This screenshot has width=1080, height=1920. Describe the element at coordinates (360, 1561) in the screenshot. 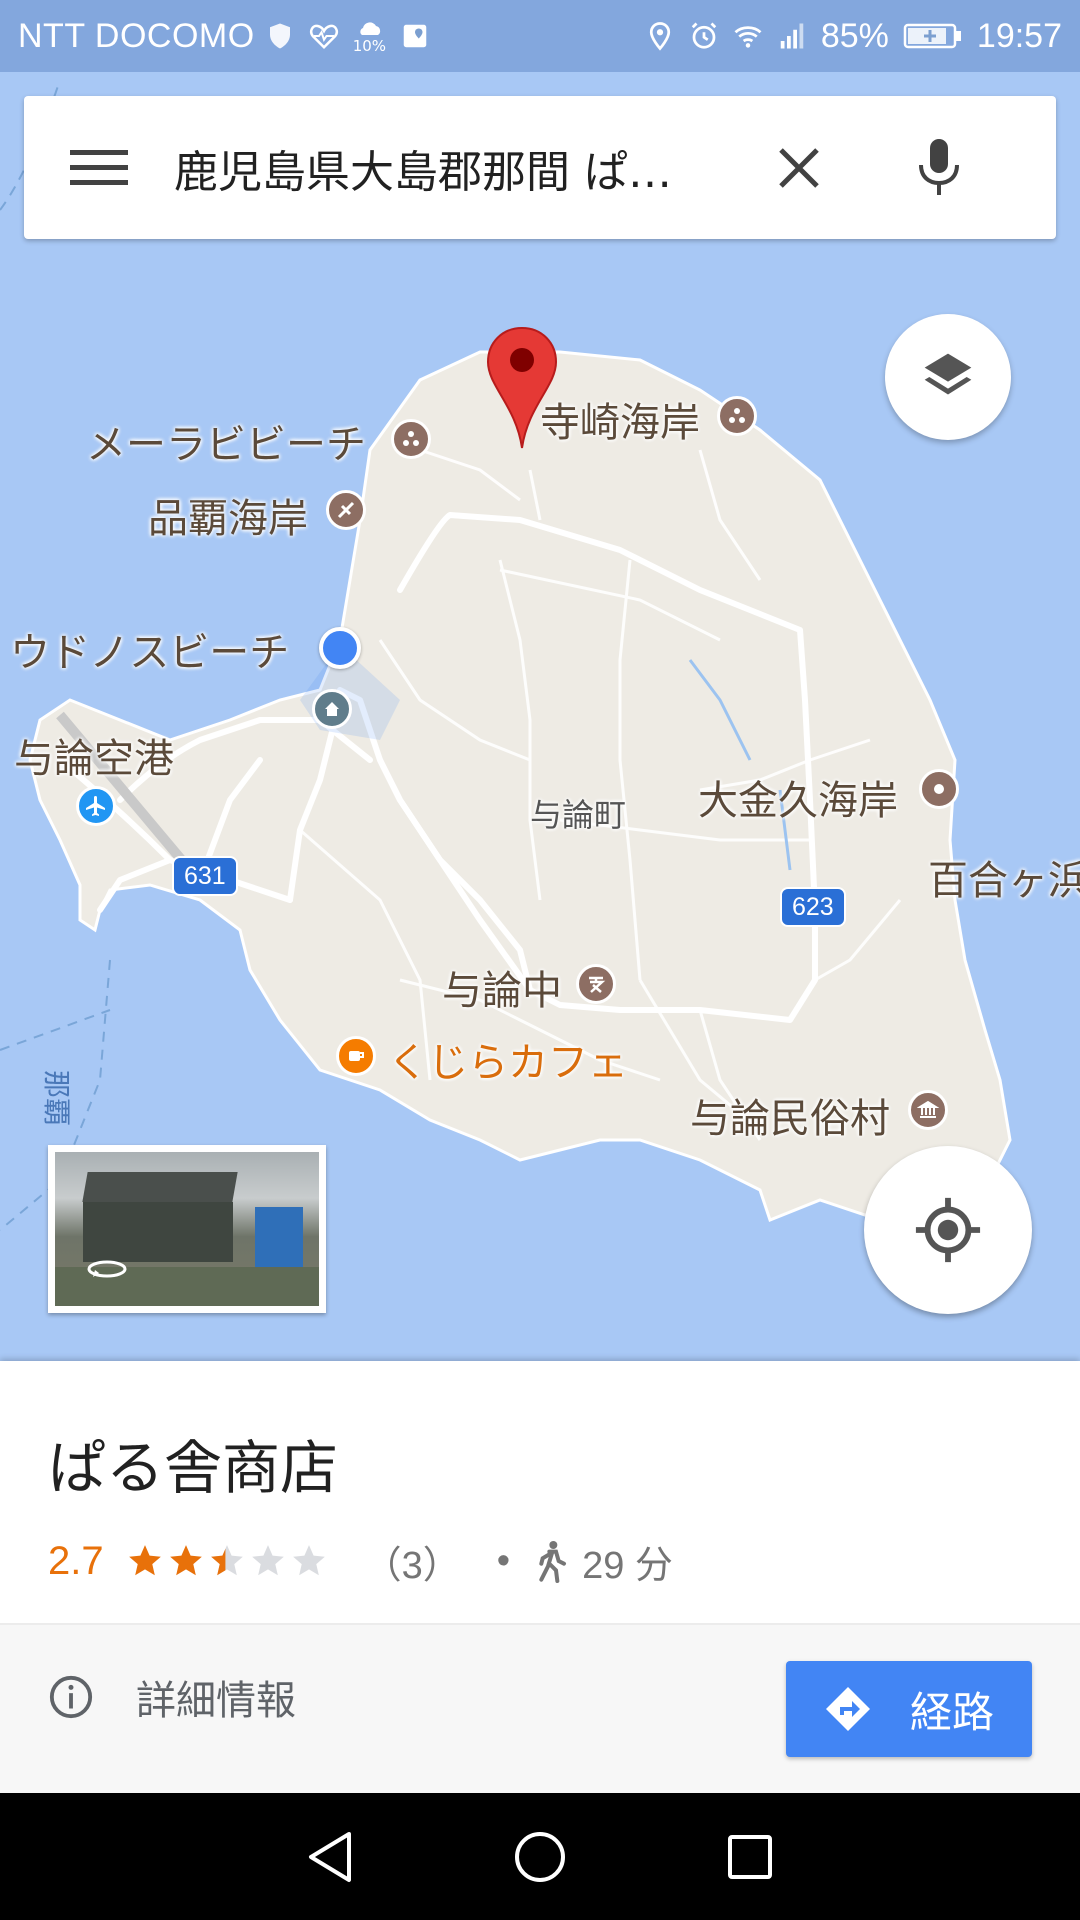

I see `rating-row: 2.7 （3） • 29 分` at that location.